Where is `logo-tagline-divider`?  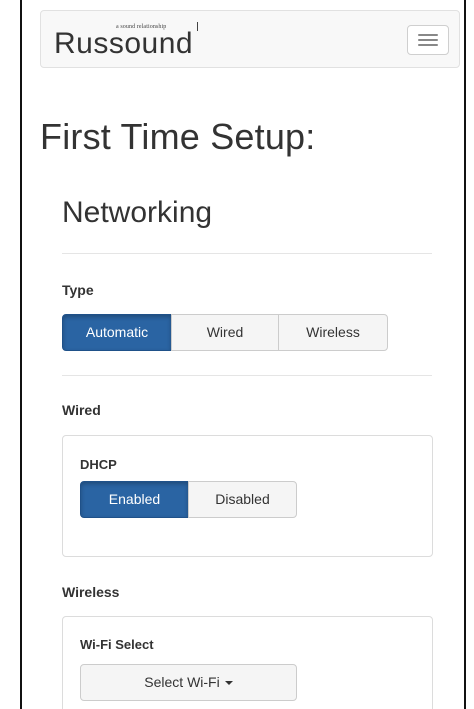 logo-tagline-divider is located at coordinates (197, 26).